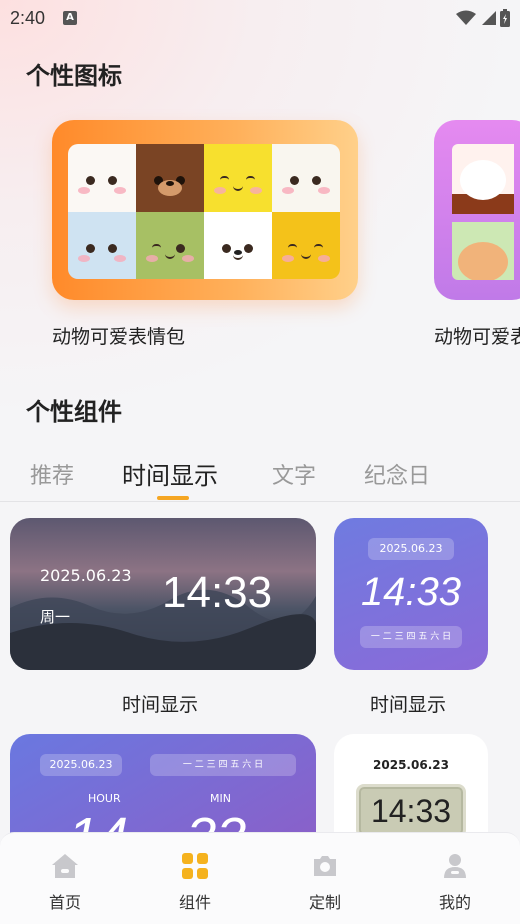 Image resolution: width=520 pixels, height=924 pixels. Describe the element at coordinates (28, 17) in the screenshot. I see `status-time: 2:40` at that location.